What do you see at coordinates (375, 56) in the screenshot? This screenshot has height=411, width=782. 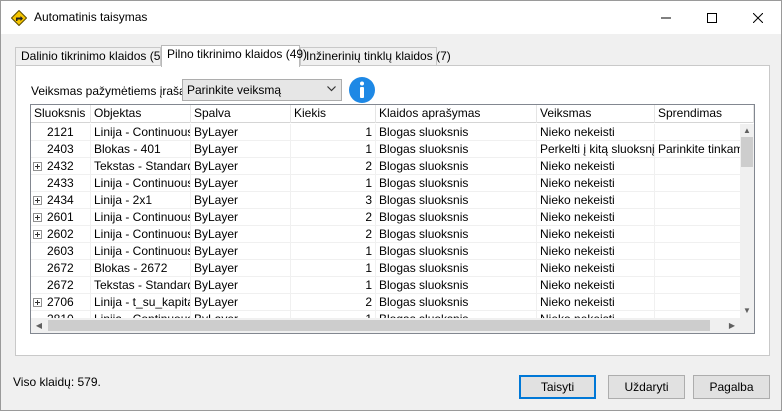 I see `tab-engineering-network-errors: Inžinerinių tinklų klaidos (7)` at bounding box center [375, 56].